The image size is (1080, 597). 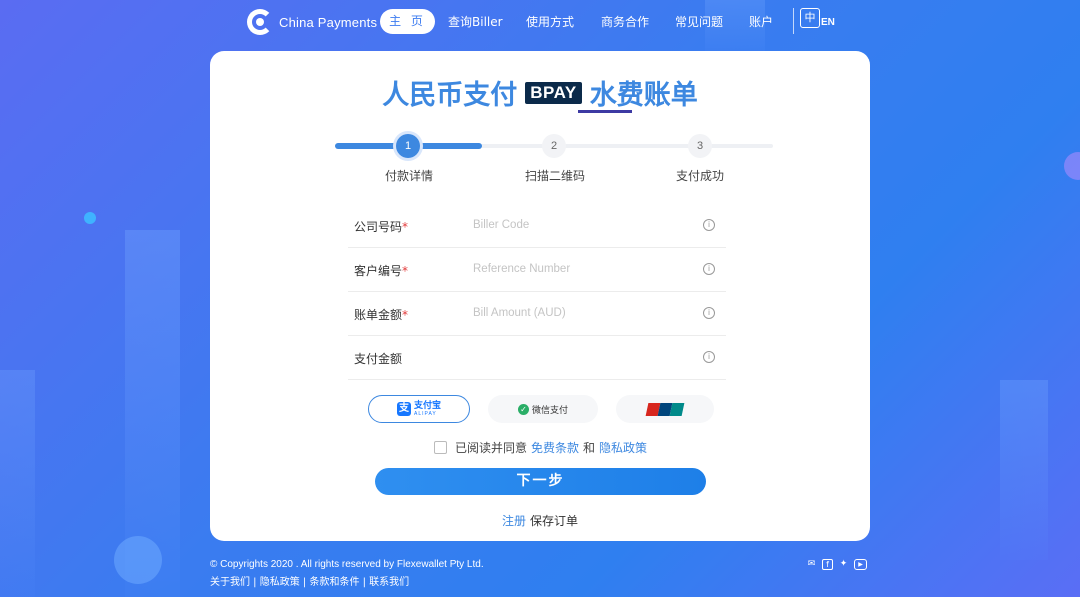 I want to click on bpay-logo: BPAY, so click(x=553, y=92).